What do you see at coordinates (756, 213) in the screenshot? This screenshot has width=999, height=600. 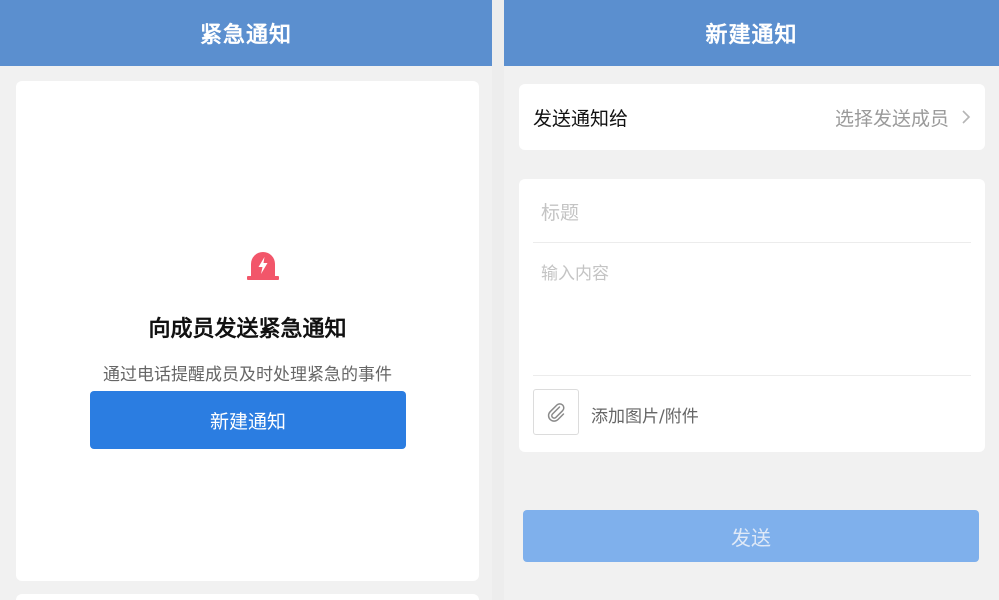 I see `title-input` at bounding box center [756, 213].